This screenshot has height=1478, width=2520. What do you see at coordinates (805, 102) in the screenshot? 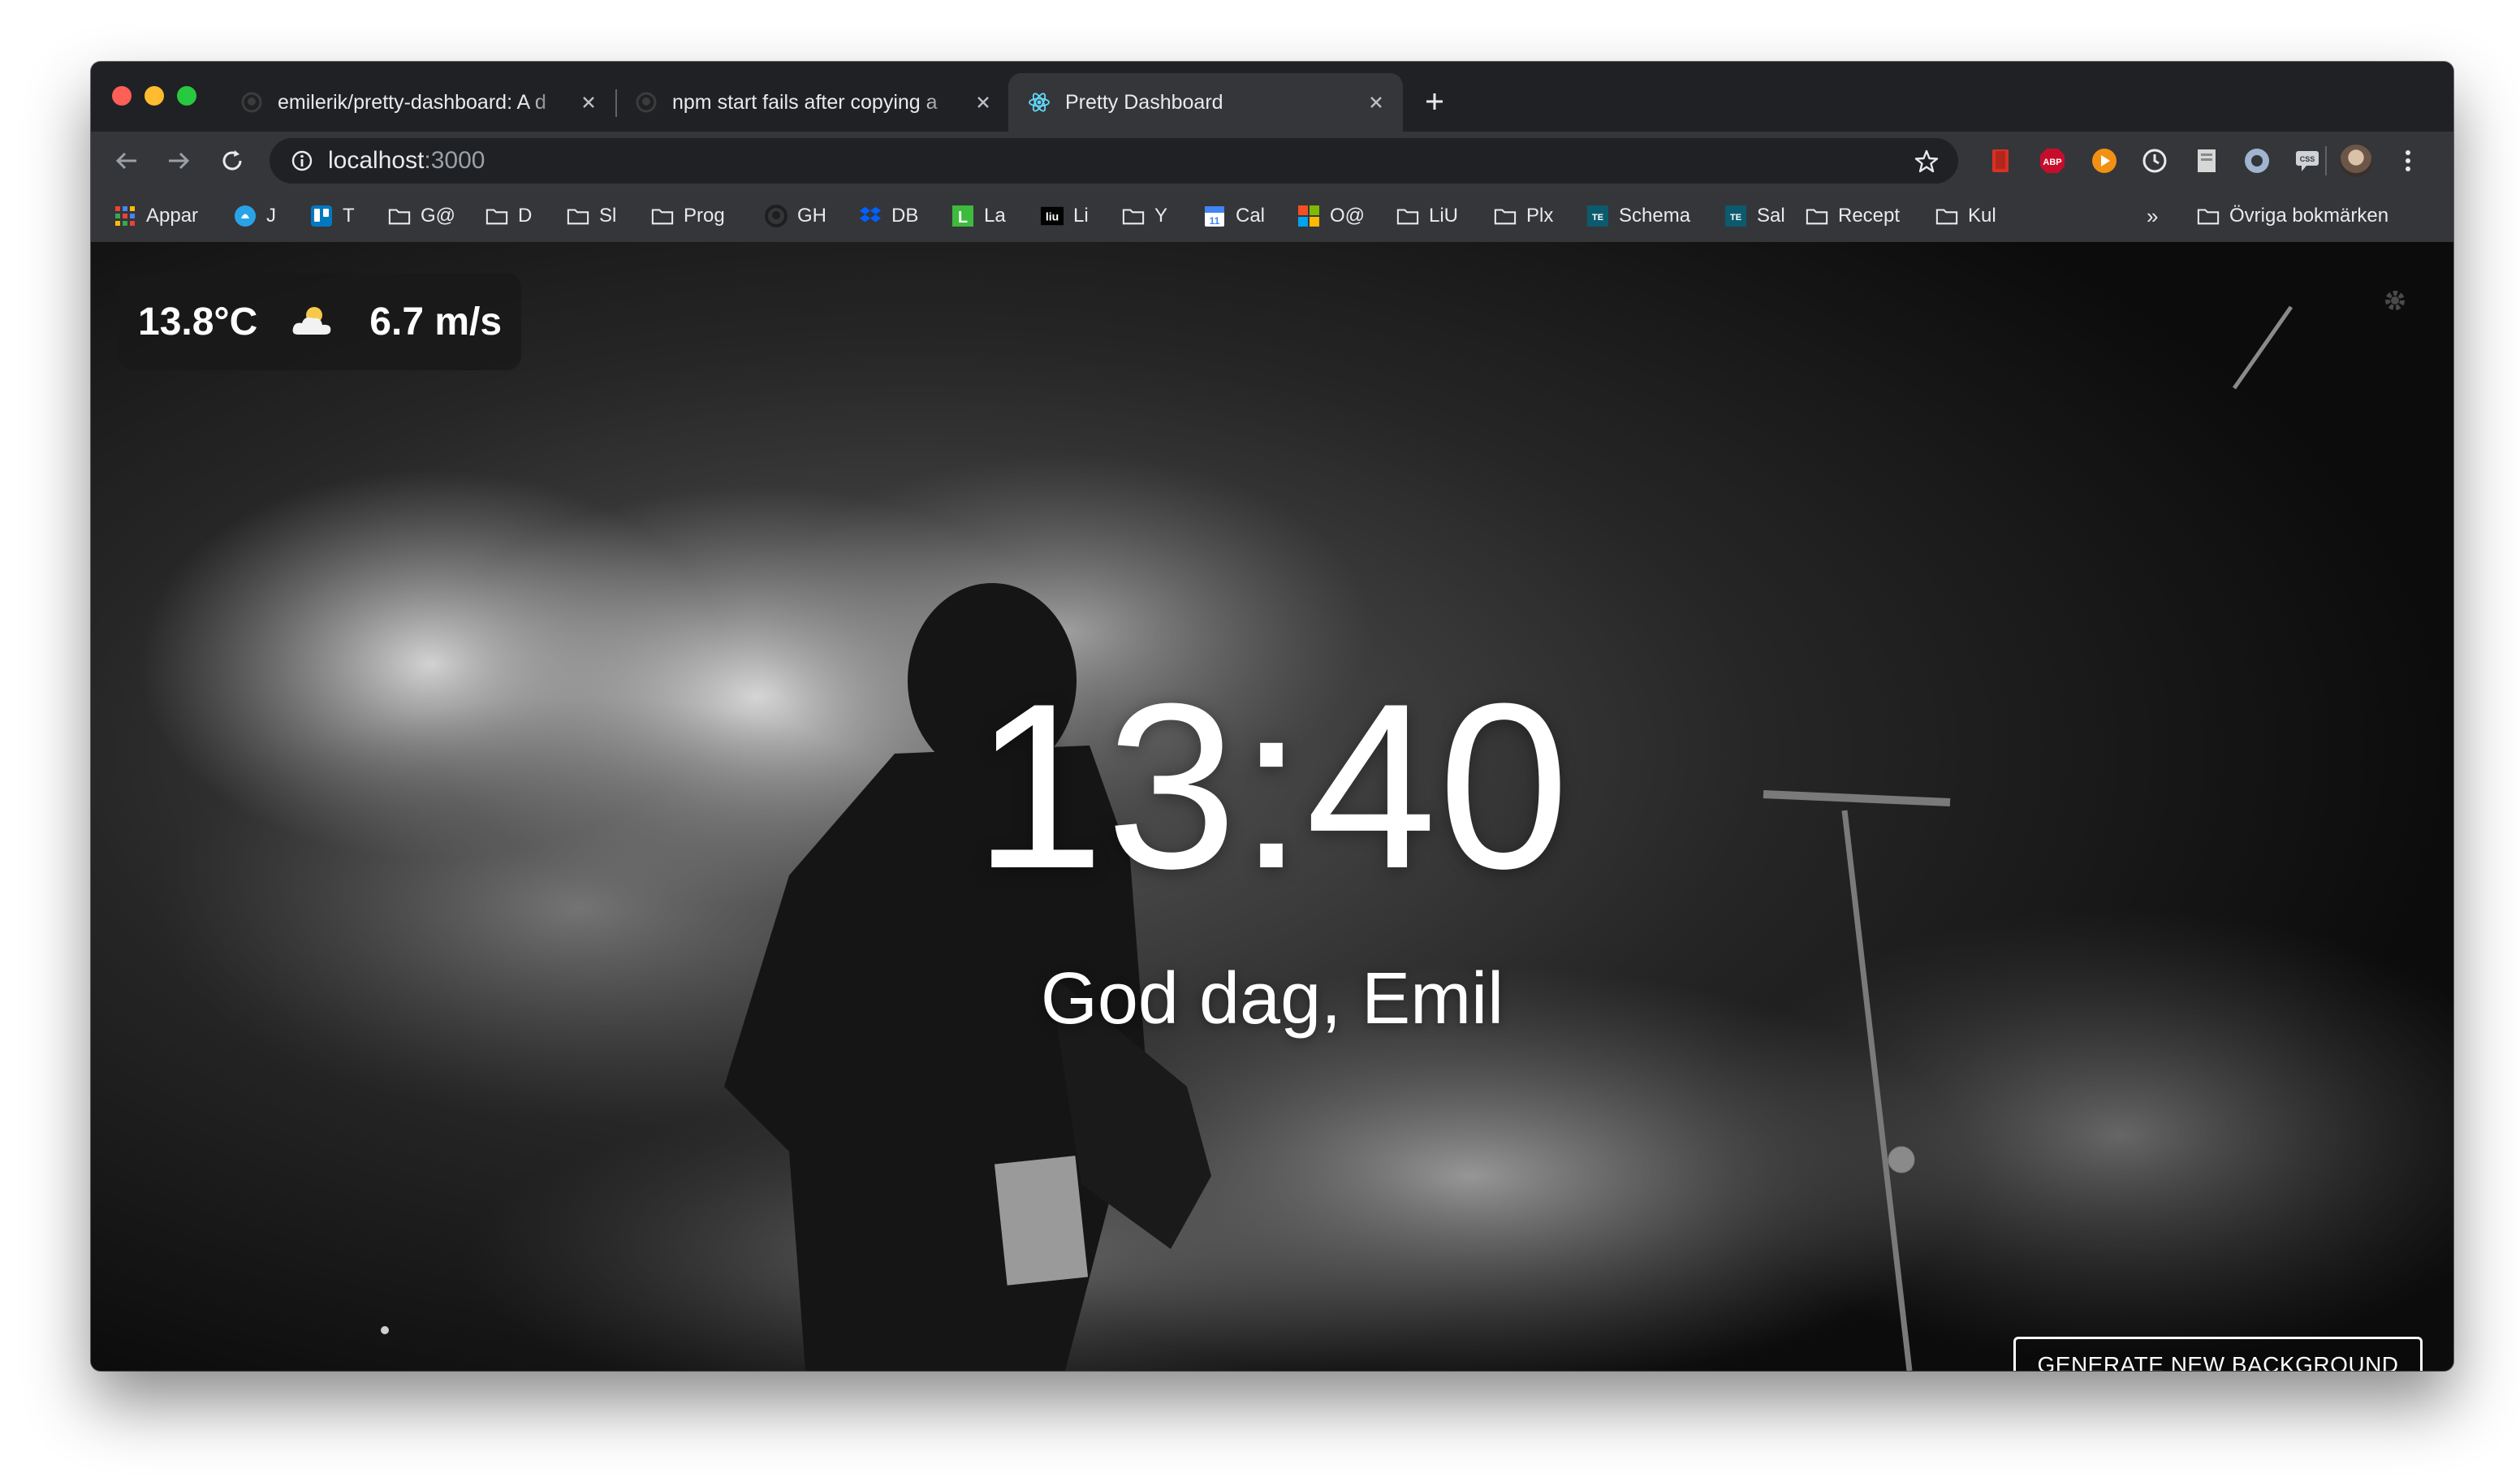
I see `tab-title: npm start fails after copying a` at bounding box center [805, 102].